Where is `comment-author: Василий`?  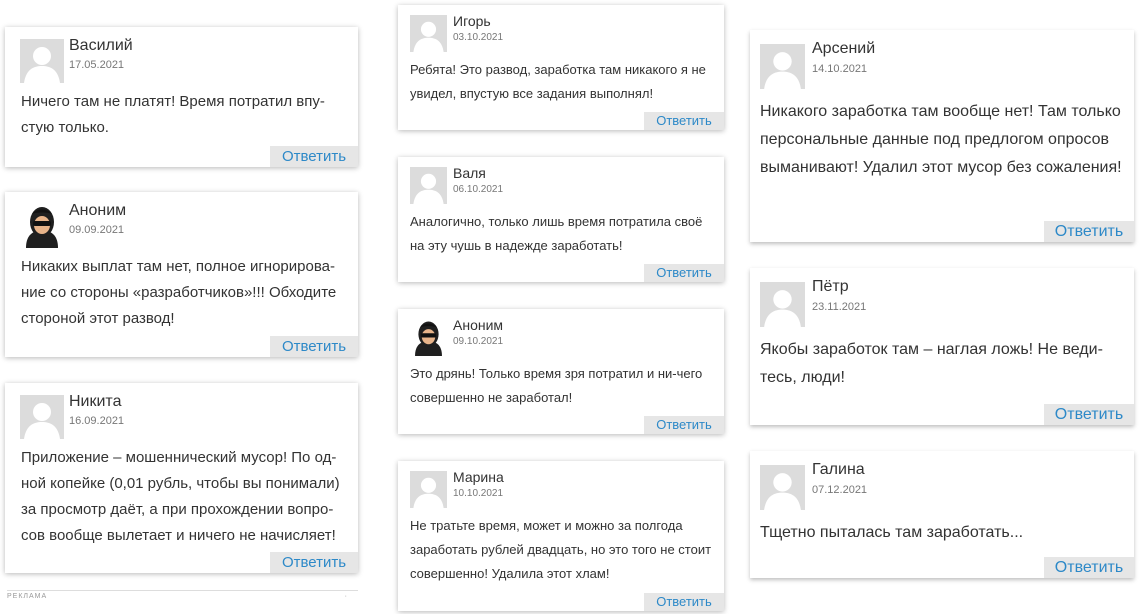 comment-author: Василий is located at coordinates (101, 45).